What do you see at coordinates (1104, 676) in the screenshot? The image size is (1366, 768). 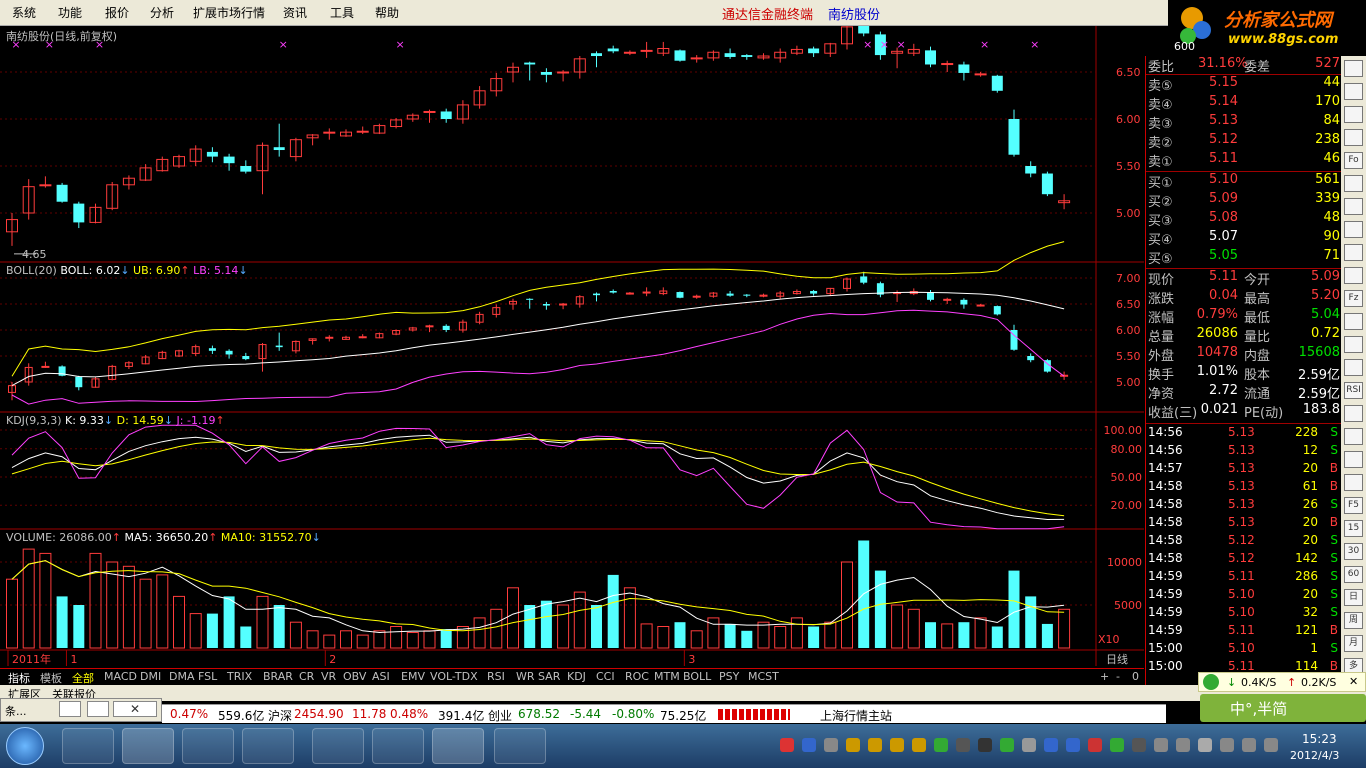 I see `zoom-control-button: +` at bounding box center [1104, 676].